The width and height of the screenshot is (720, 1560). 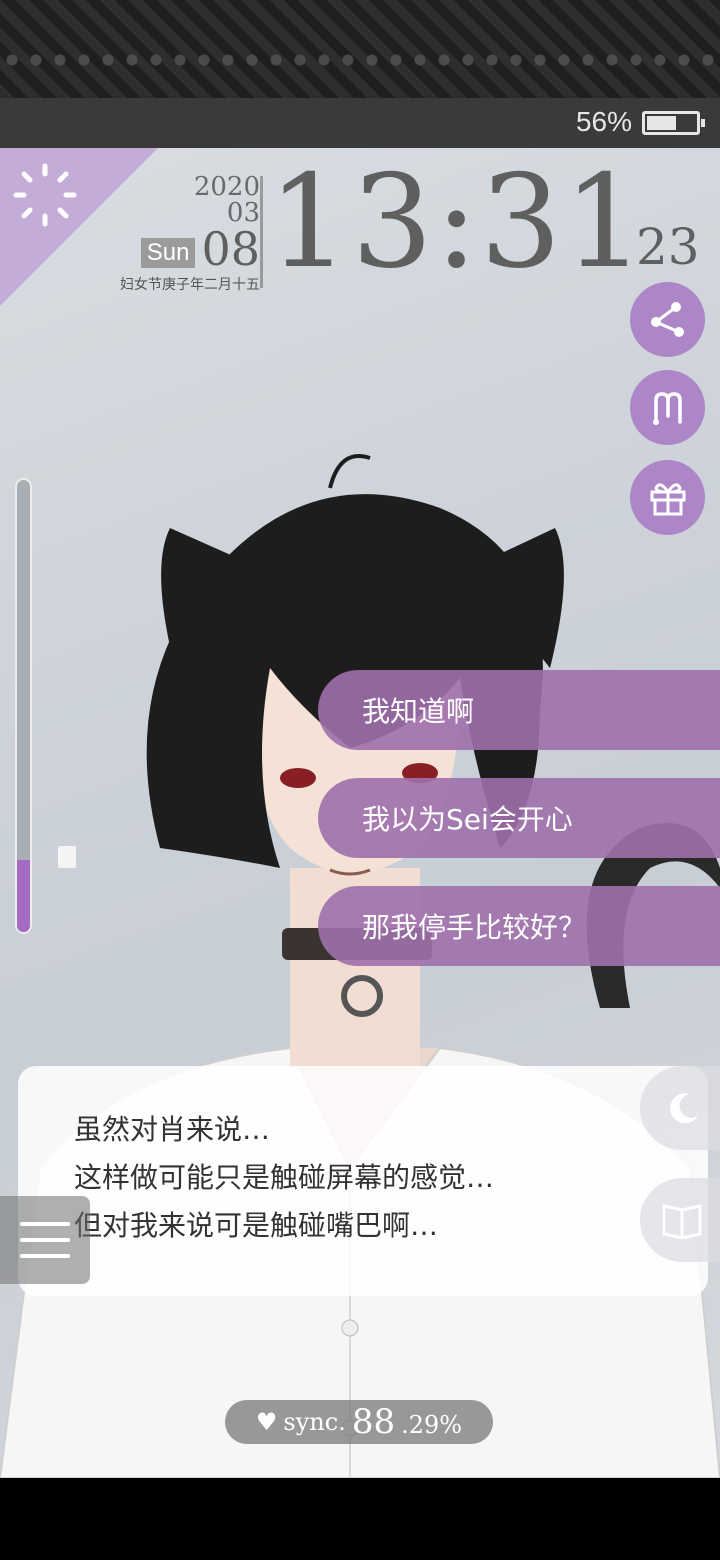 I want to click on memory-icon, so click(x=667, y=408).